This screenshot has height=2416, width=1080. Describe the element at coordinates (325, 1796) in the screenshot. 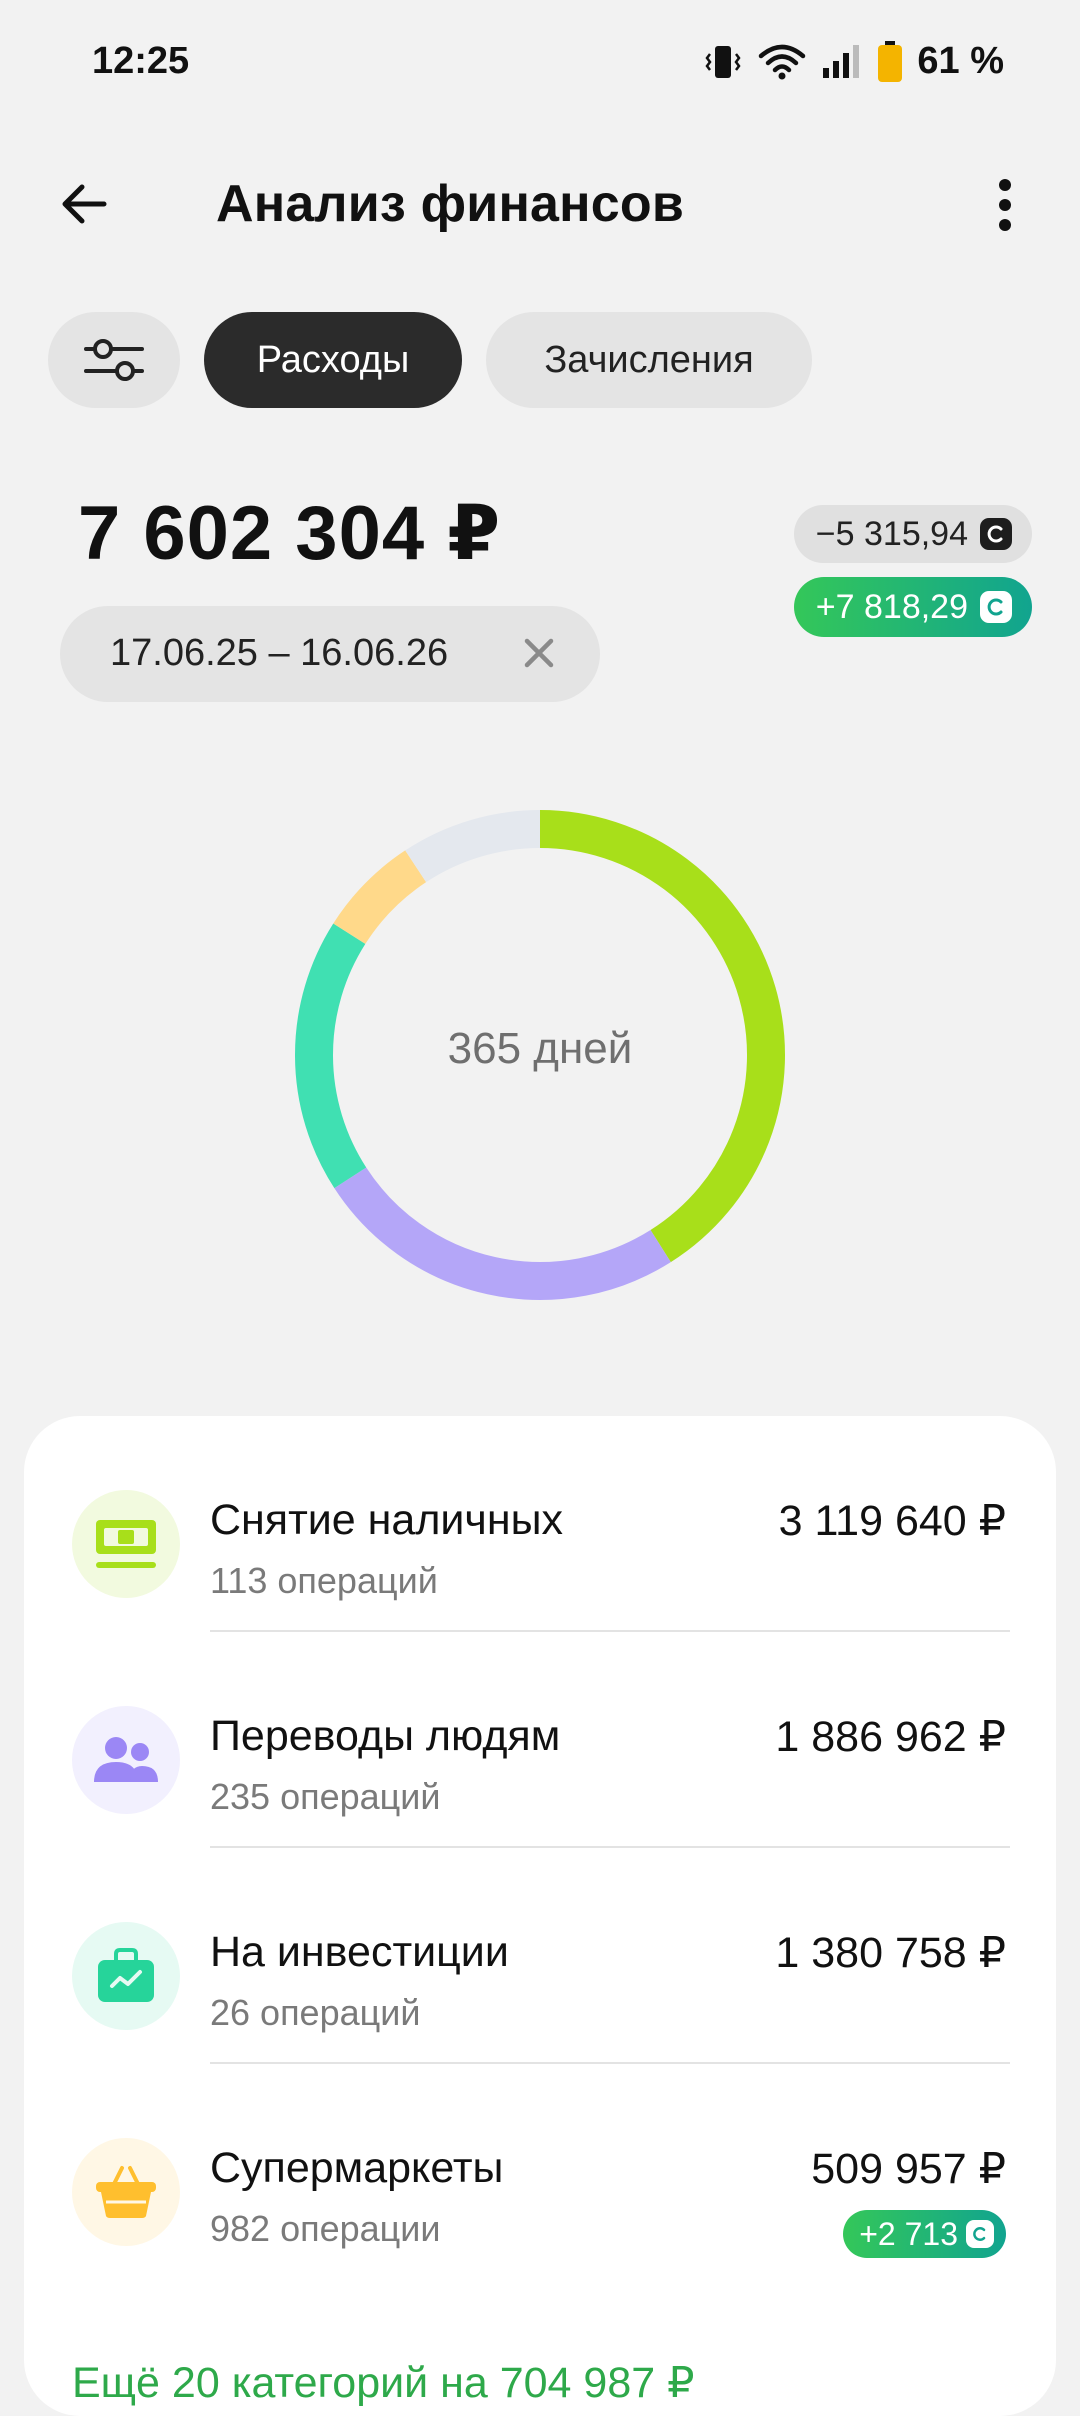

I see `category-count: 235 операций` at that location.